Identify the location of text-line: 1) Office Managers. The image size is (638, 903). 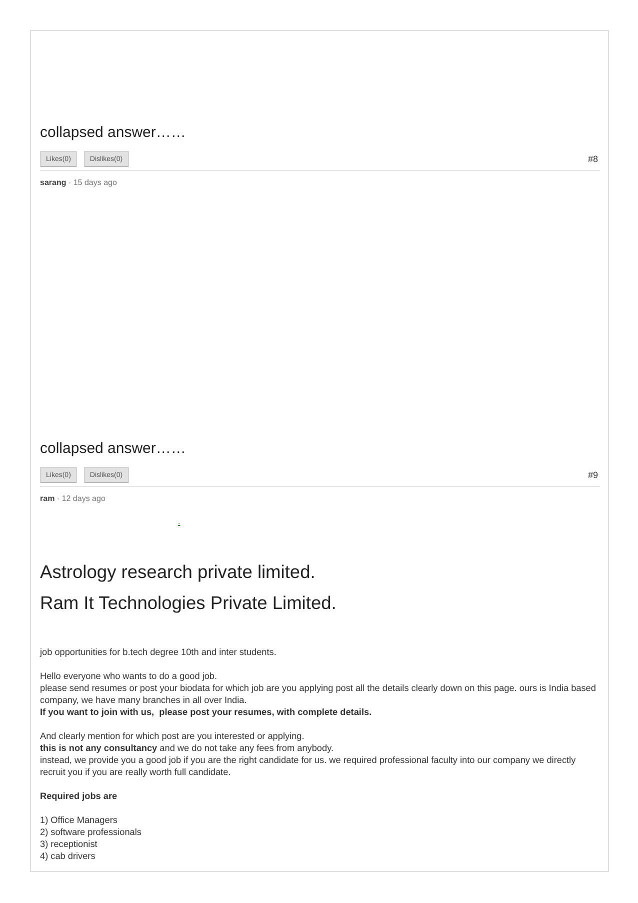
(79, 820).